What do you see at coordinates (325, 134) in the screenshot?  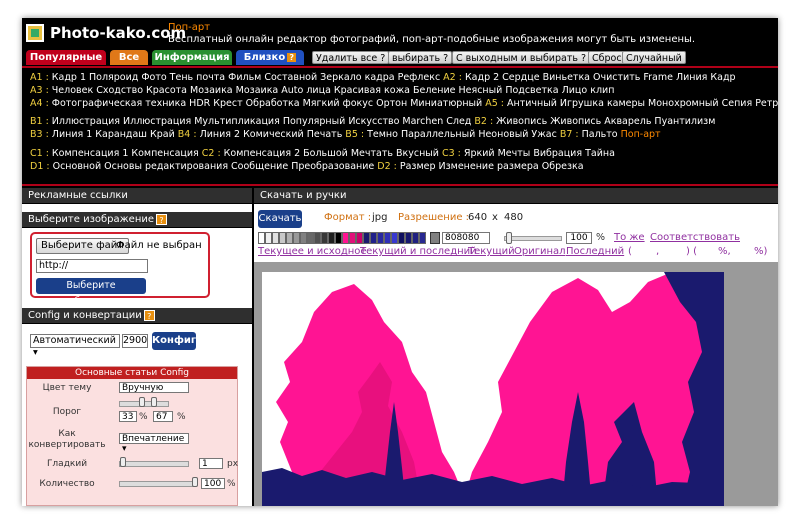 I see `menu-item: Печать` at bounding box center [325, 134].